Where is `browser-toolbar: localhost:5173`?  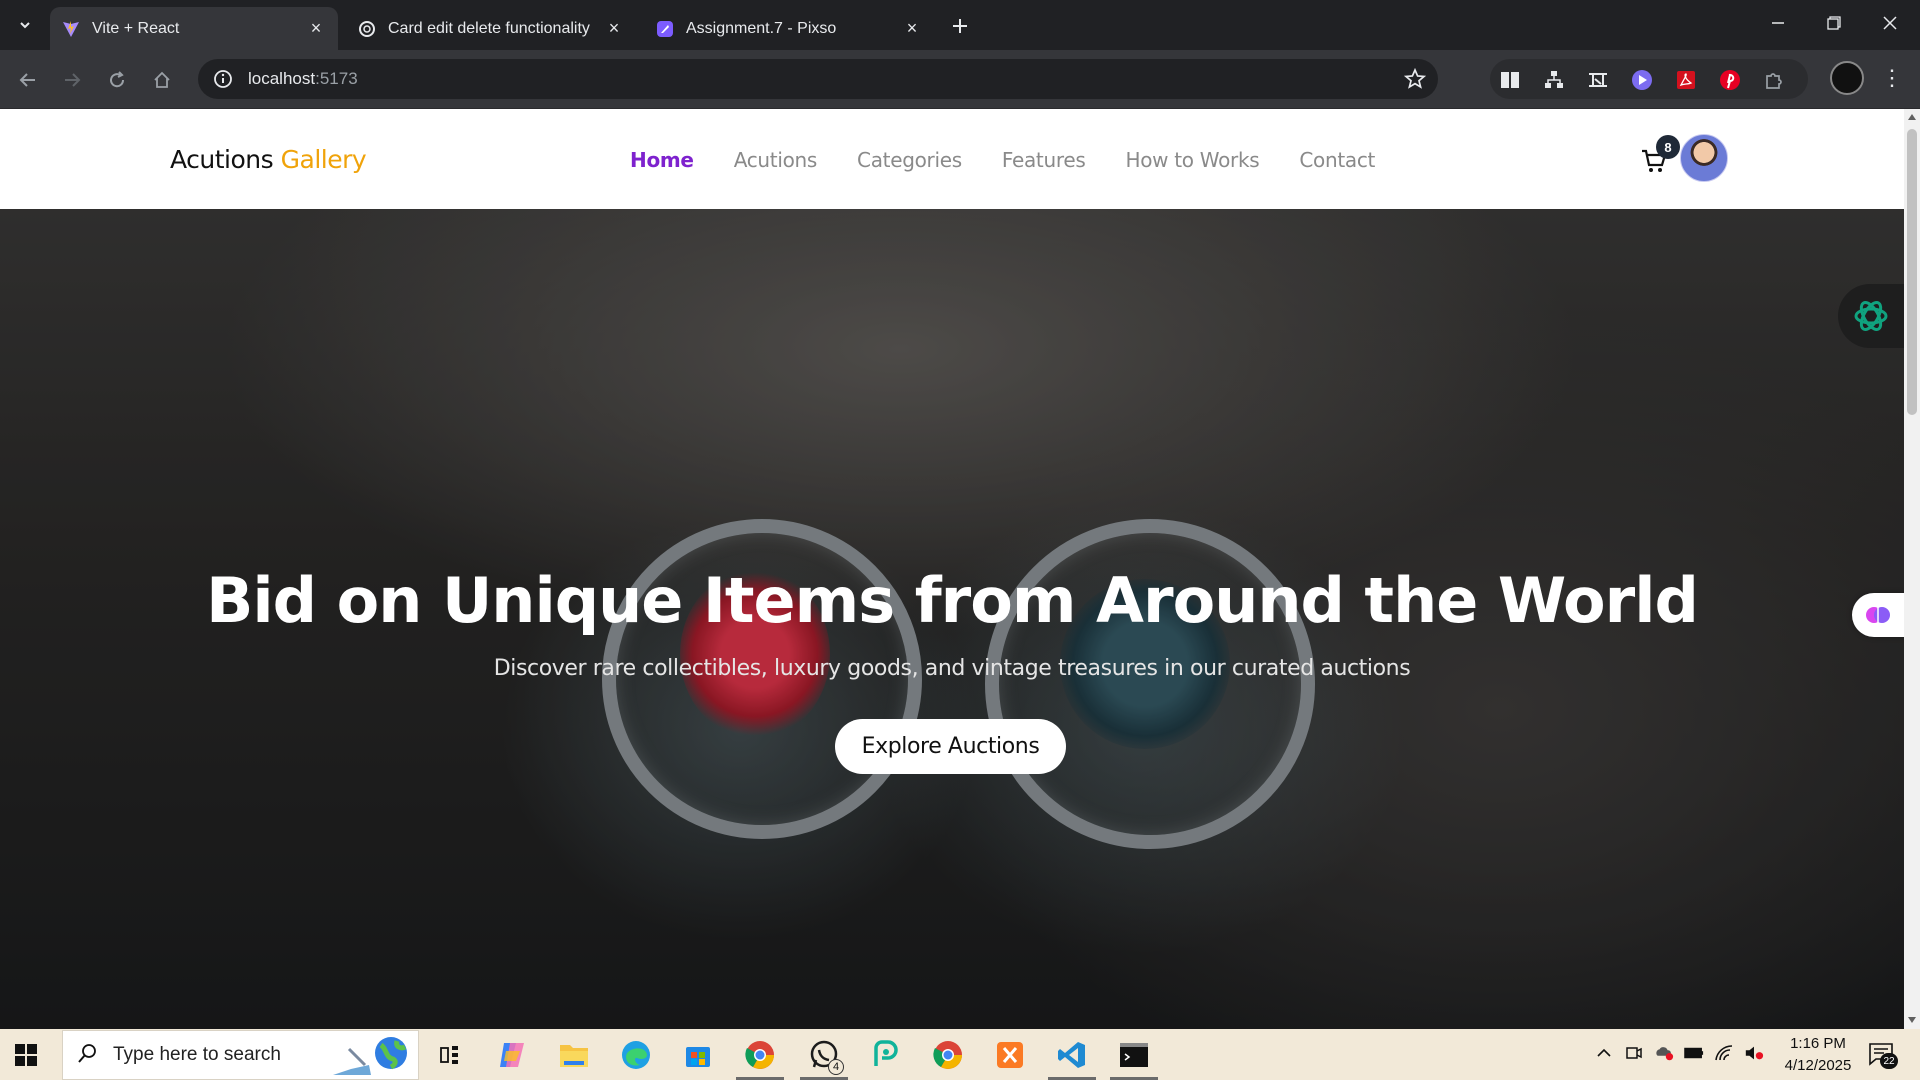
browser-toolbar: localhost:5173 is located at coordinates (960, 79).